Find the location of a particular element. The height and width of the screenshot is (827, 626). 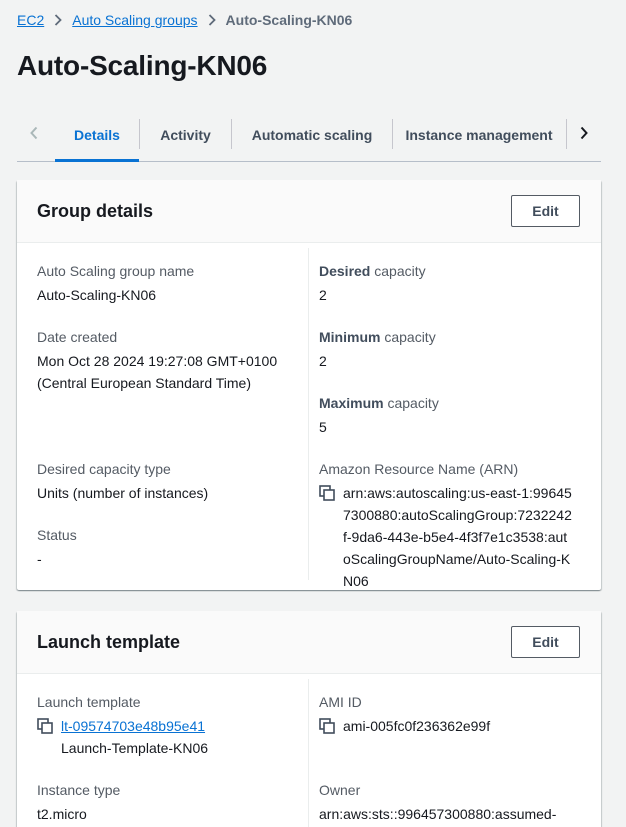

minimum-capacity-value: 2 is located at coordinates (323, 361).